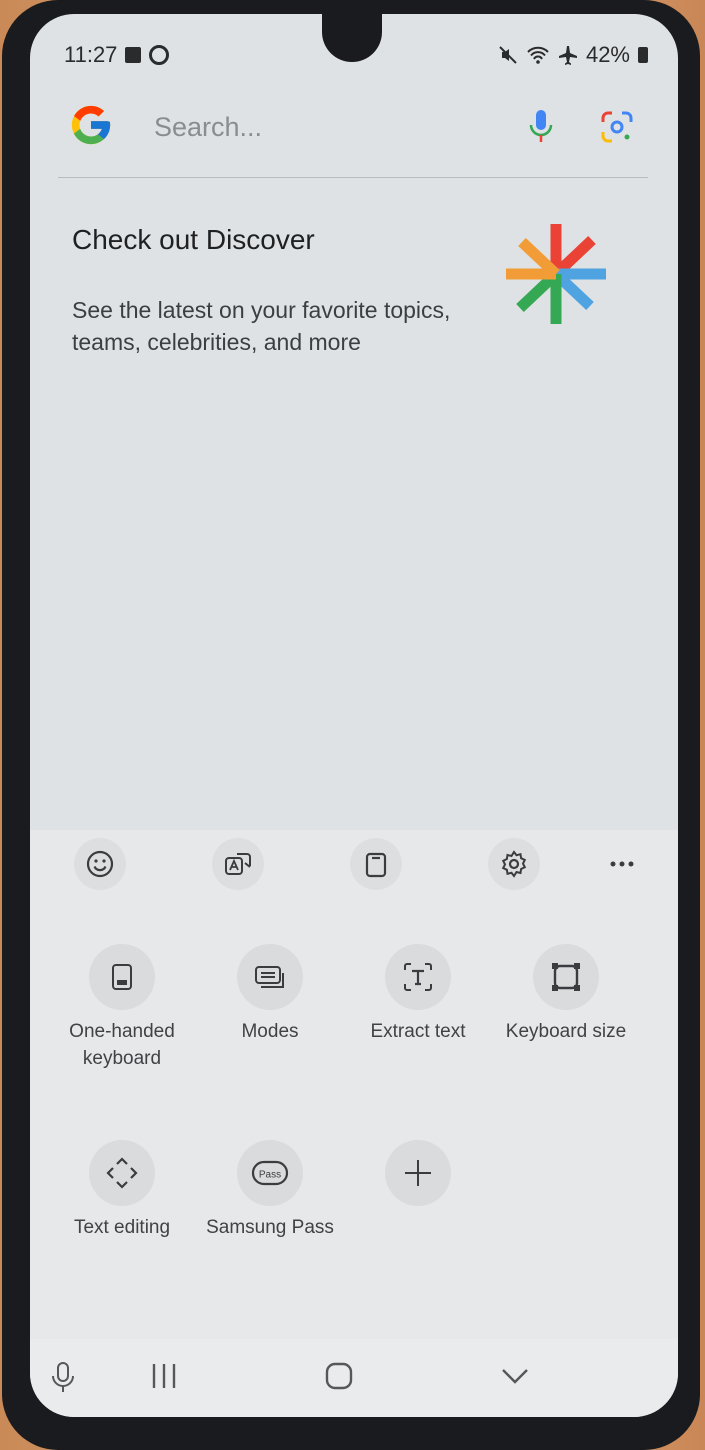 The height and width of the screenshot is (1450, 705). Describe the element at coordinates (122, 1227) in the screenshot. I see `tool-label: Text editing` at that location.